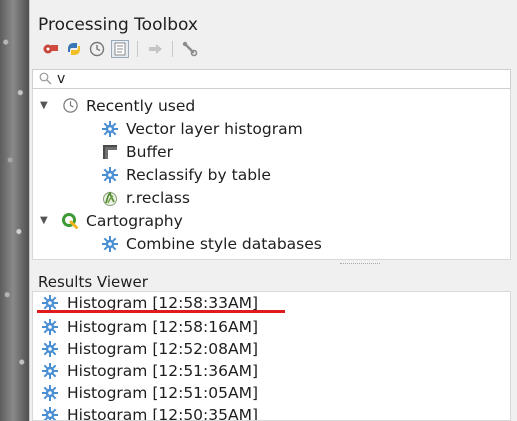  I want to click on tree-group-label: Recently used, so click(141, 105).